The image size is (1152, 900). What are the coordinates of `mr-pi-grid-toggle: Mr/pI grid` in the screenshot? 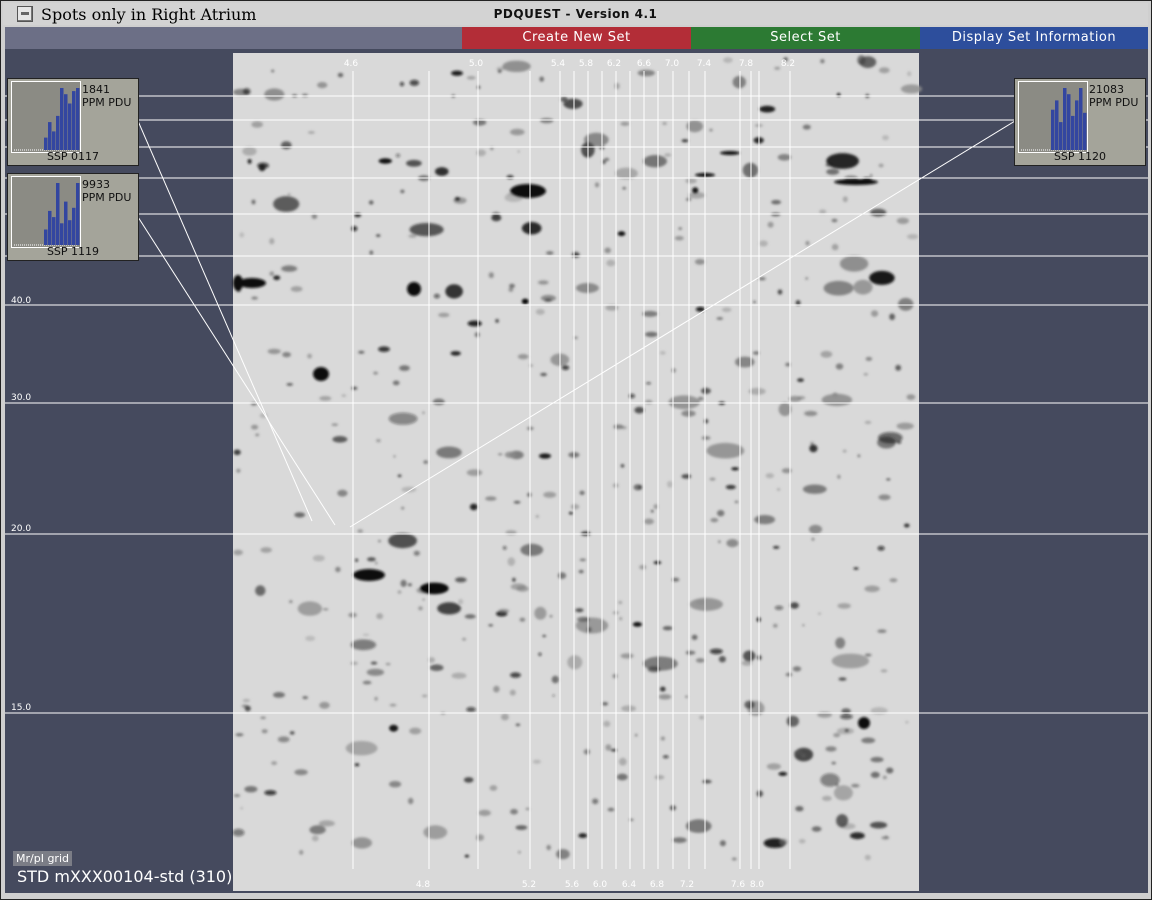 It's located at (42, 858).